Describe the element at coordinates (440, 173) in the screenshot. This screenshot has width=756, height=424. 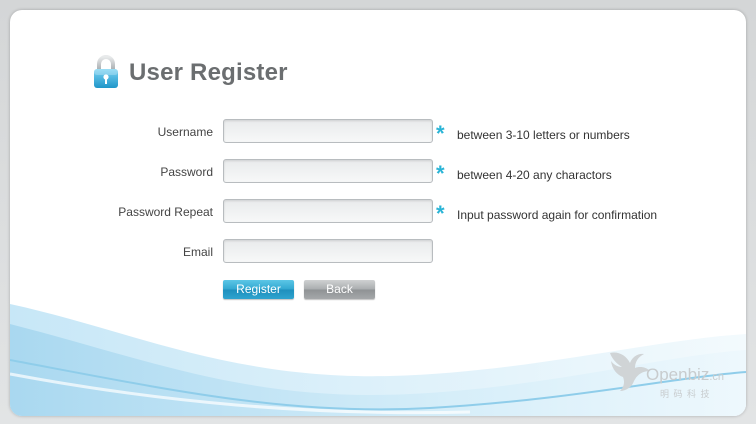
I see `password-required-mark: *` at that location.